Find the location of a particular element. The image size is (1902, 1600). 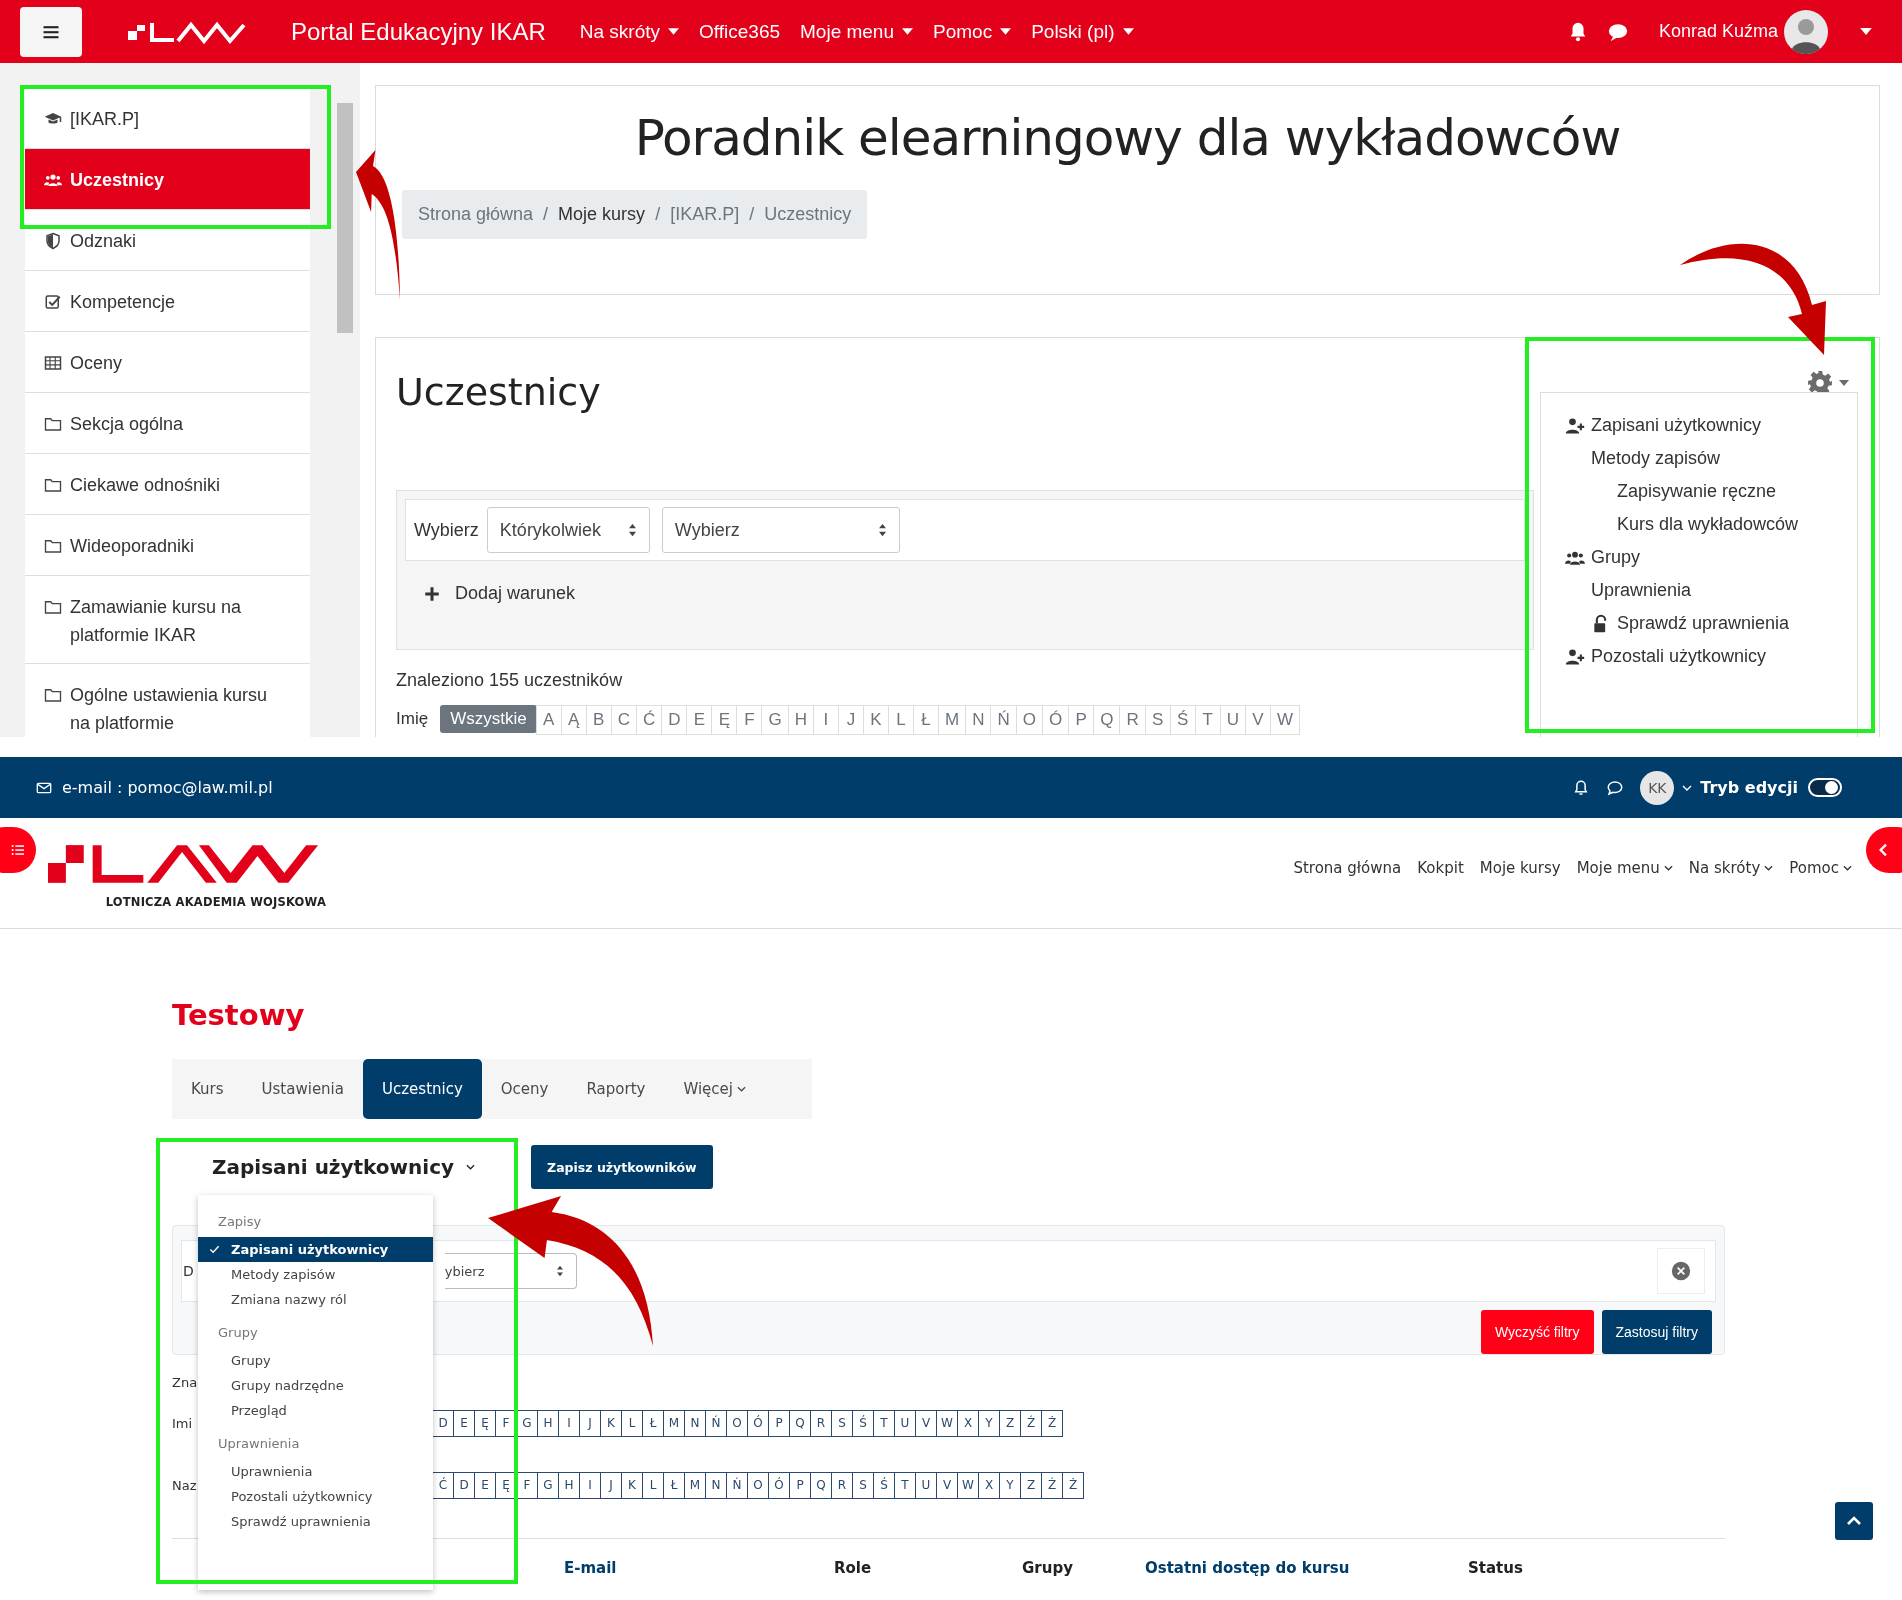

avatar is located at coordinates (1806, 31).